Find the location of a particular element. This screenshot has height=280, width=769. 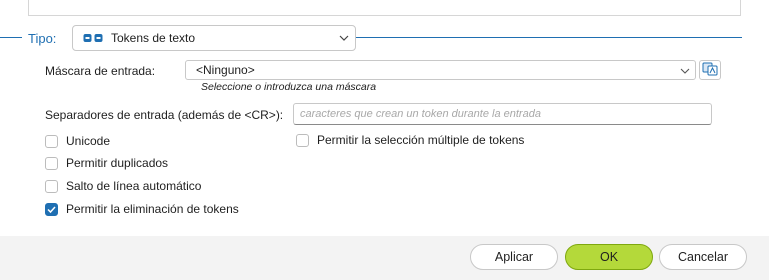

tipo-dropdown: Tokens de texto is located at coordinates (214, 38).